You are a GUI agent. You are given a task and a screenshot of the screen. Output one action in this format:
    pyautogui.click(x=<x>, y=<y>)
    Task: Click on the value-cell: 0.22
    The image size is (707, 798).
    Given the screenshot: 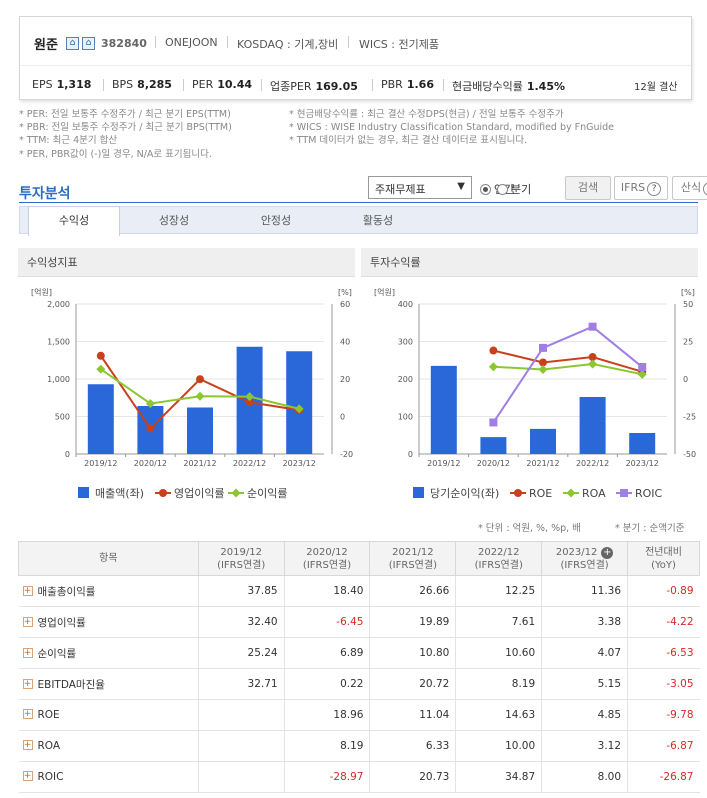 What is the action you would take?
    pyautogui.click(x=326, y=684)
    